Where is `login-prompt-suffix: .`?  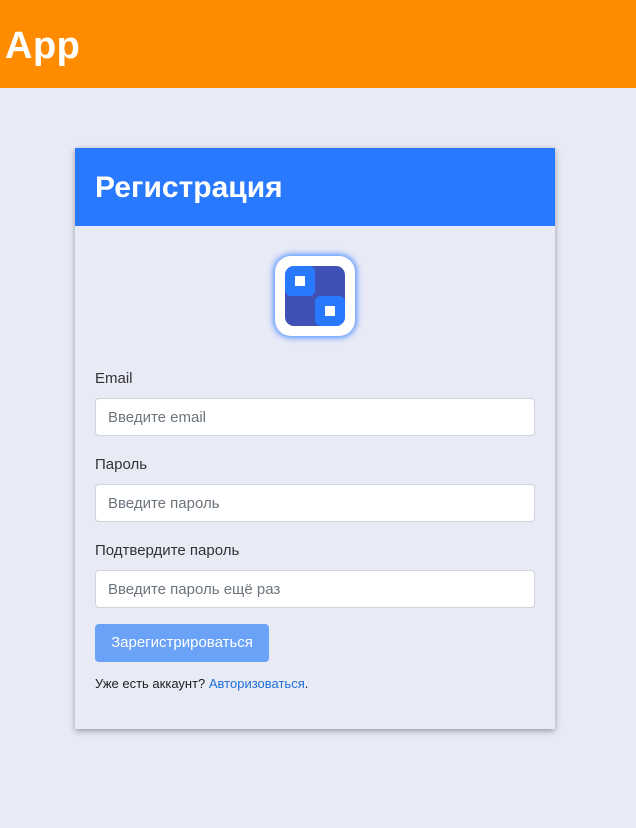
login-prompt-suffix: . is located at coordinates (306, 683).